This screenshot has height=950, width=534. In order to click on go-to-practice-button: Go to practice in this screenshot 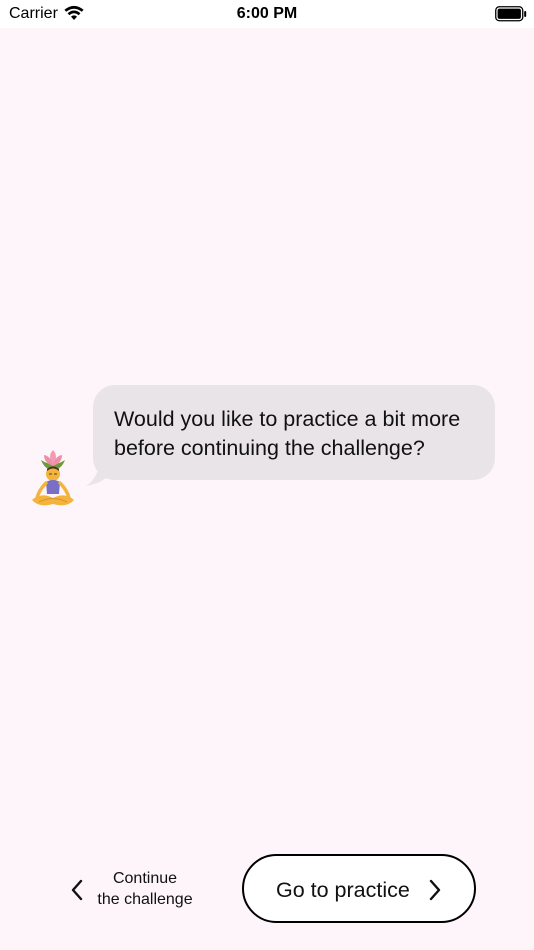, I will do `click(359, 888)`.